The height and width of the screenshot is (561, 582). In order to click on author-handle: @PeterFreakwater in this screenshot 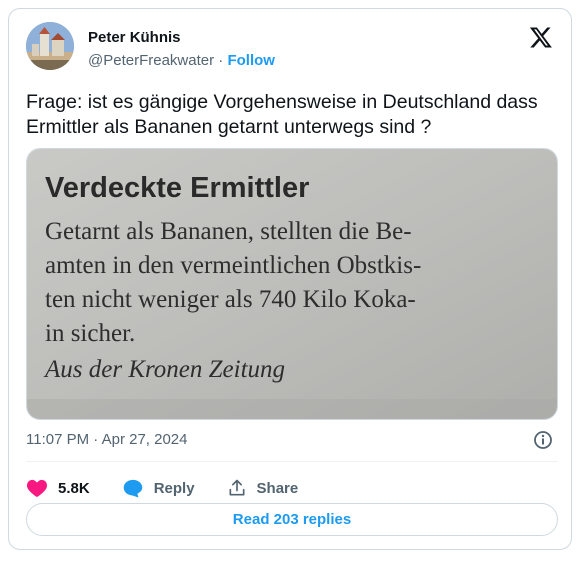, I will do `click(151, 60)`.